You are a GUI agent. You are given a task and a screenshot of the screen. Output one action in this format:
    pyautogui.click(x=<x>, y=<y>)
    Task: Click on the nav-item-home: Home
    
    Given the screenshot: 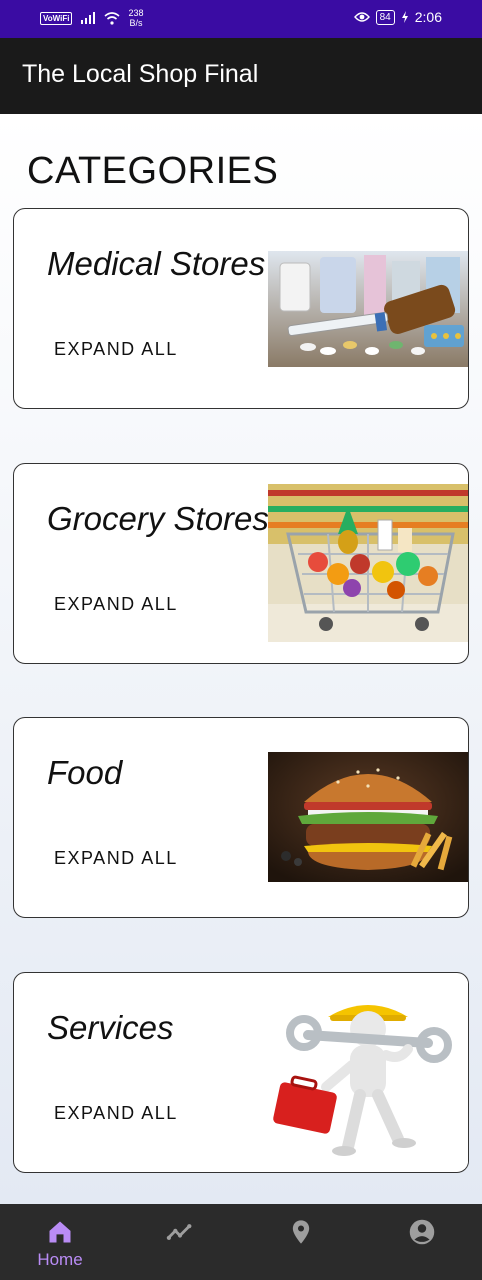 What is the action you would take?
    pyautogui.click(x=60, y=1242)
    